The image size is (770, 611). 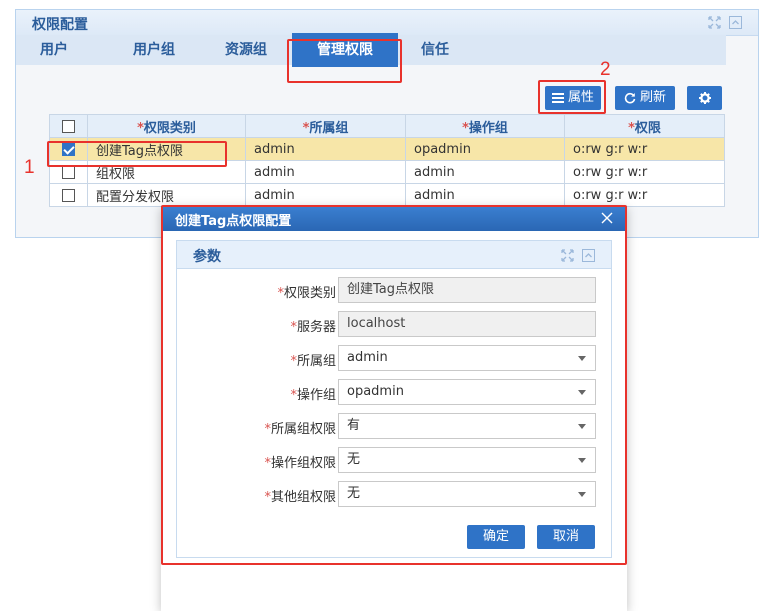 I want to click on field-label: *所属组, so click(x=313, y=359).